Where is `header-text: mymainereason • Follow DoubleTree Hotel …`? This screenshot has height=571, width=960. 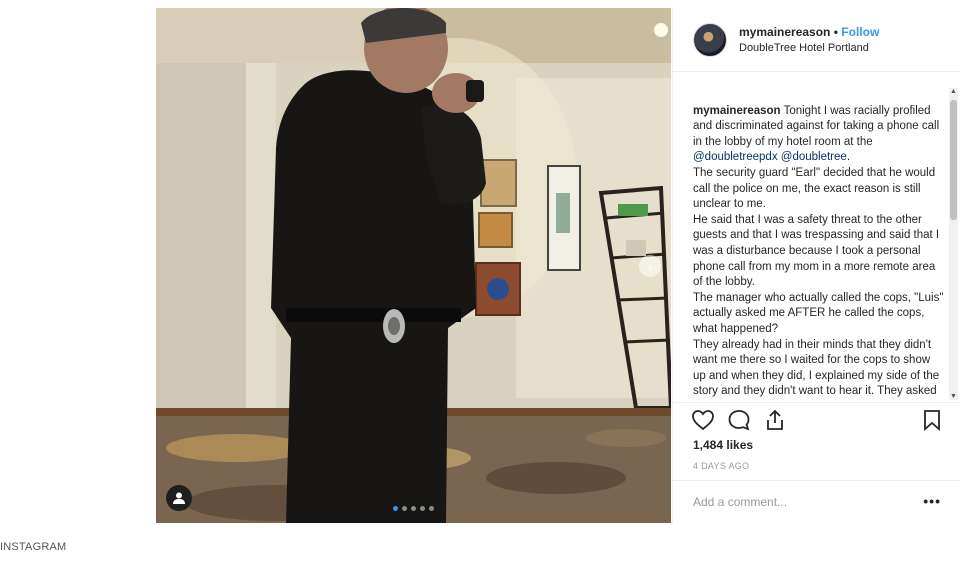 header-text: mymainereason • Follow DoubleTree Hotel … is located at coordinates (809, 39).